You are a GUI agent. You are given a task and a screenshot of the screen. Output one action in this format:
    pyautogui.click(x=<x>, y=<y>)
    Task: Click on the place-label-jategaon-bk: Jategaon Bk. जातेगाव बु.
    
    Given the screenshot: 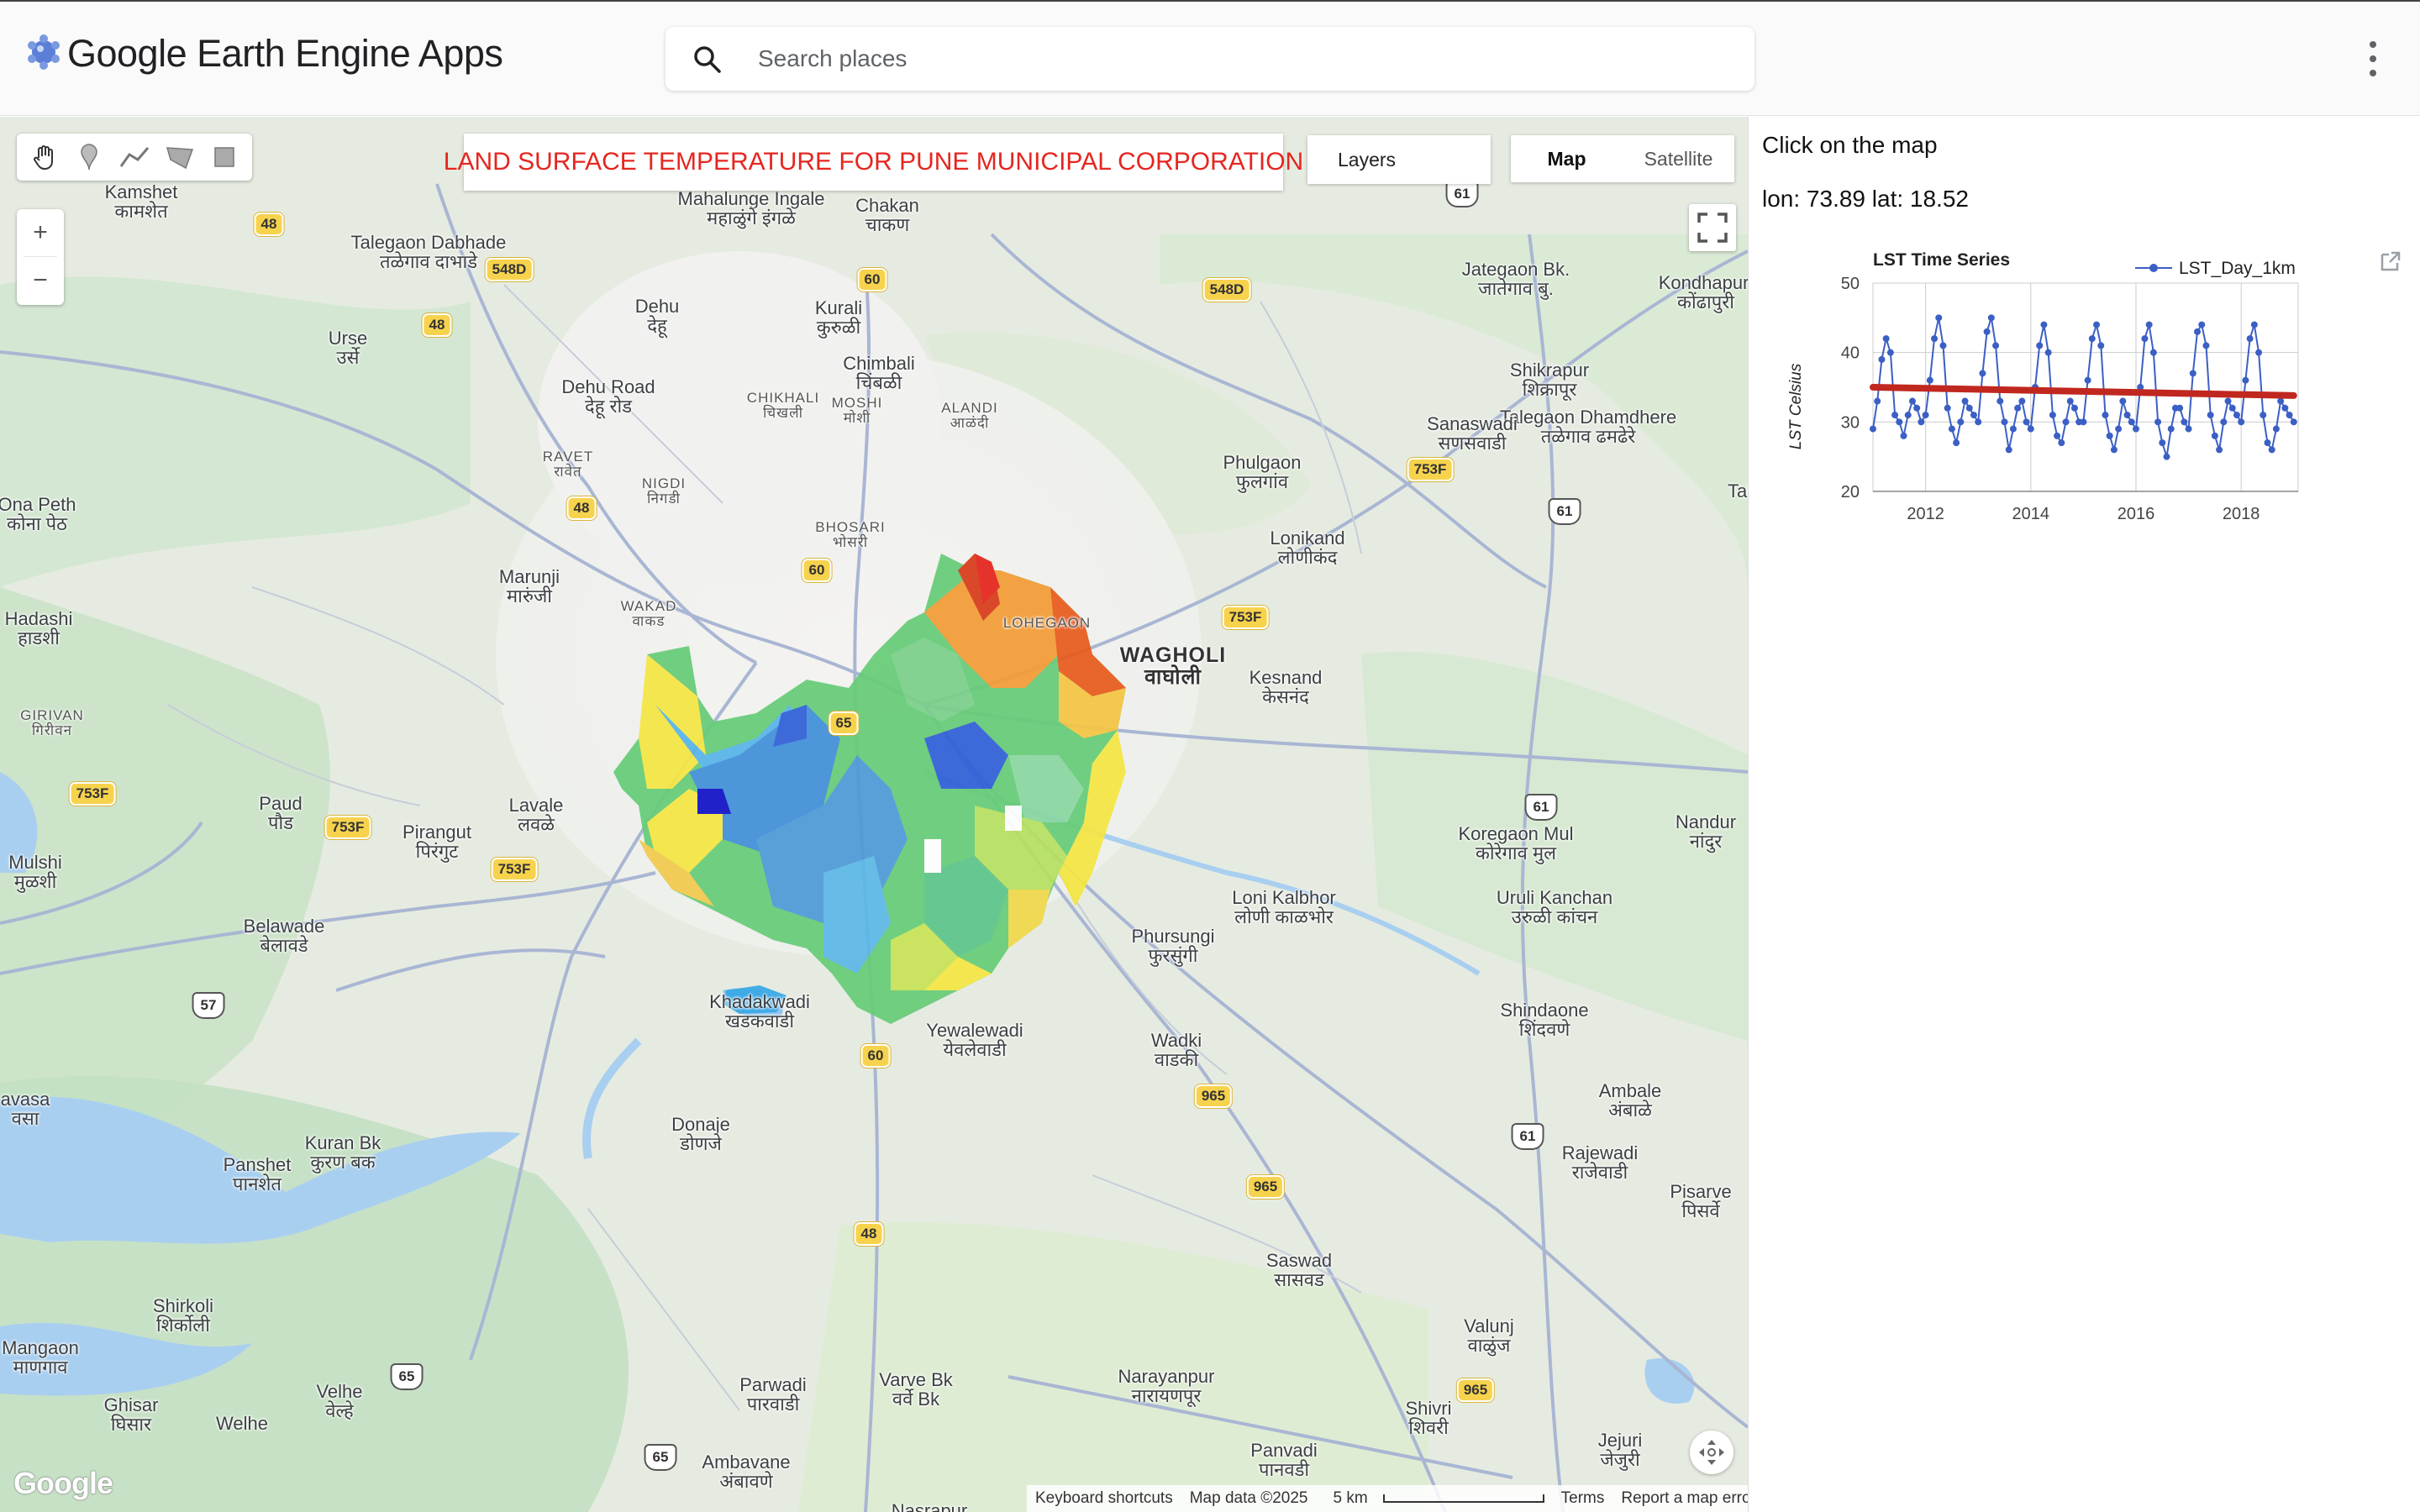 What is the action you would take?
    pyautogui.click(x=1515, y=279)
    